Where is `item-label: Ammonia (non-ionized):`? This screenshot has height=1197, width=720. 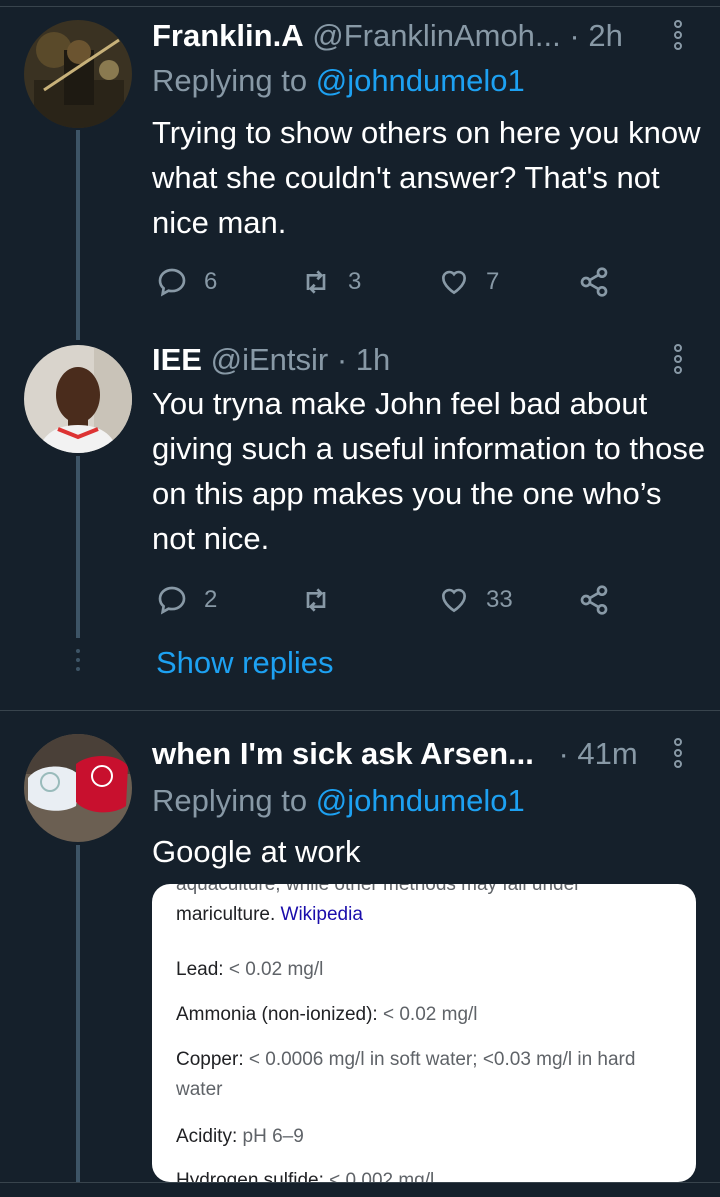 item-label: Ammonia (non-ionized): is located at coordinates (277, 1014).